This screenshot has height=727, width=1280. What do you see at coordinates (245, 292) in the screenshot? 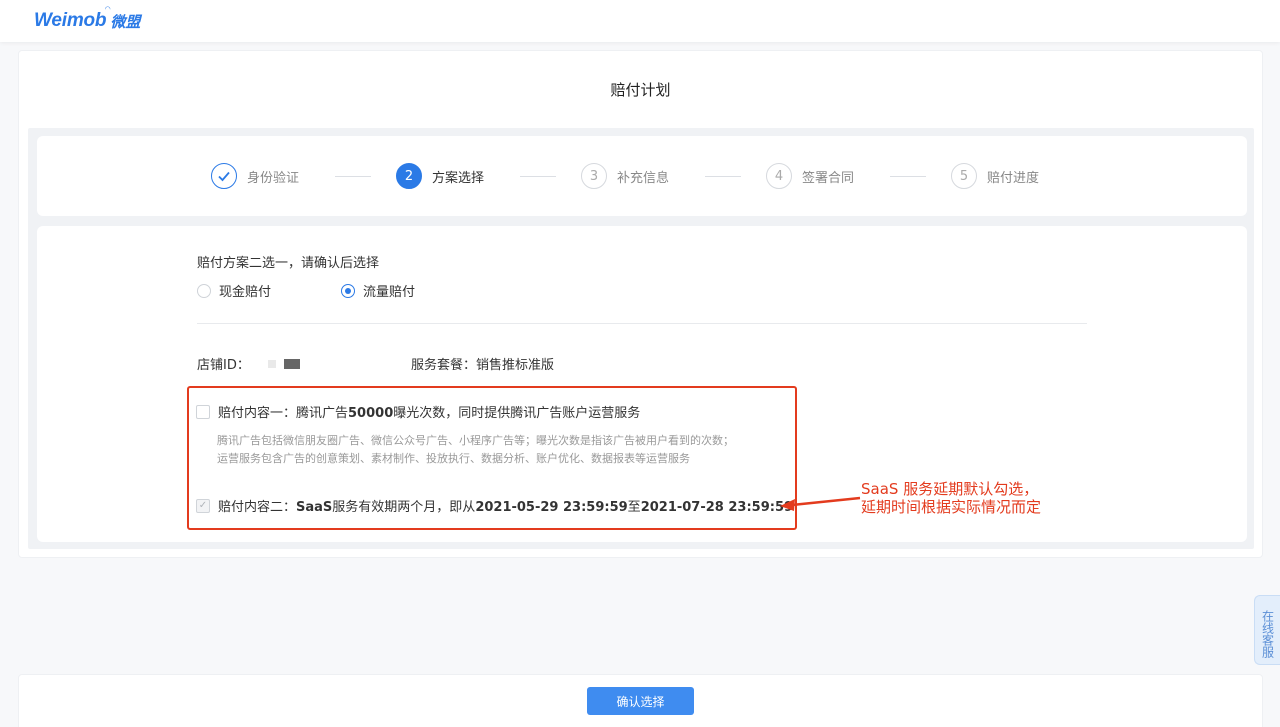
I see `radio-label: 现金赔付` at bounding box center [245, 292].